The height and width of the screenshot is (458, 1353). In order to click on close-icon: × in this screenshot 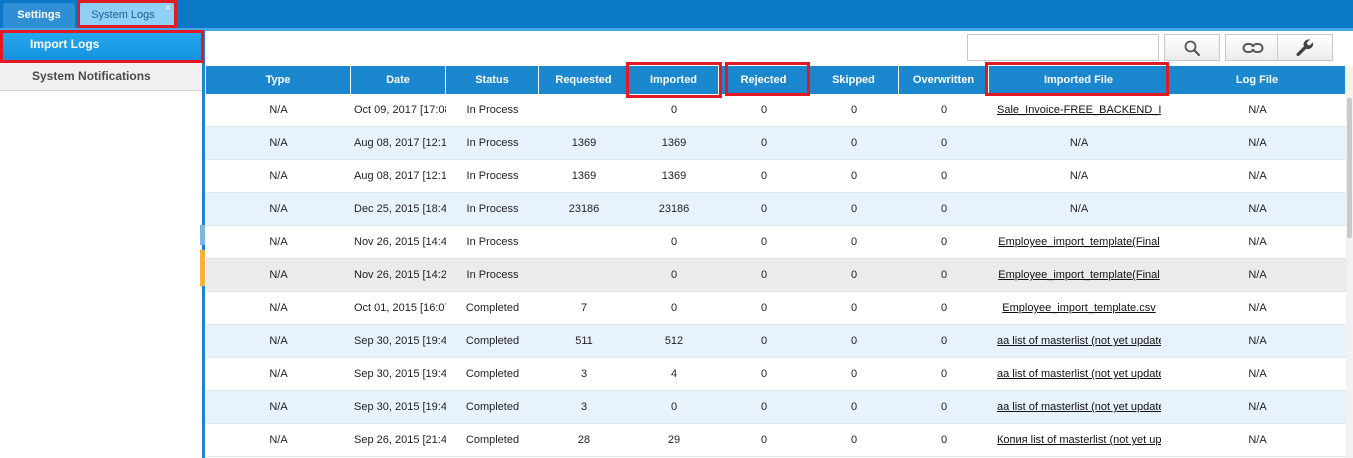, I will do `click(168, 10)`.